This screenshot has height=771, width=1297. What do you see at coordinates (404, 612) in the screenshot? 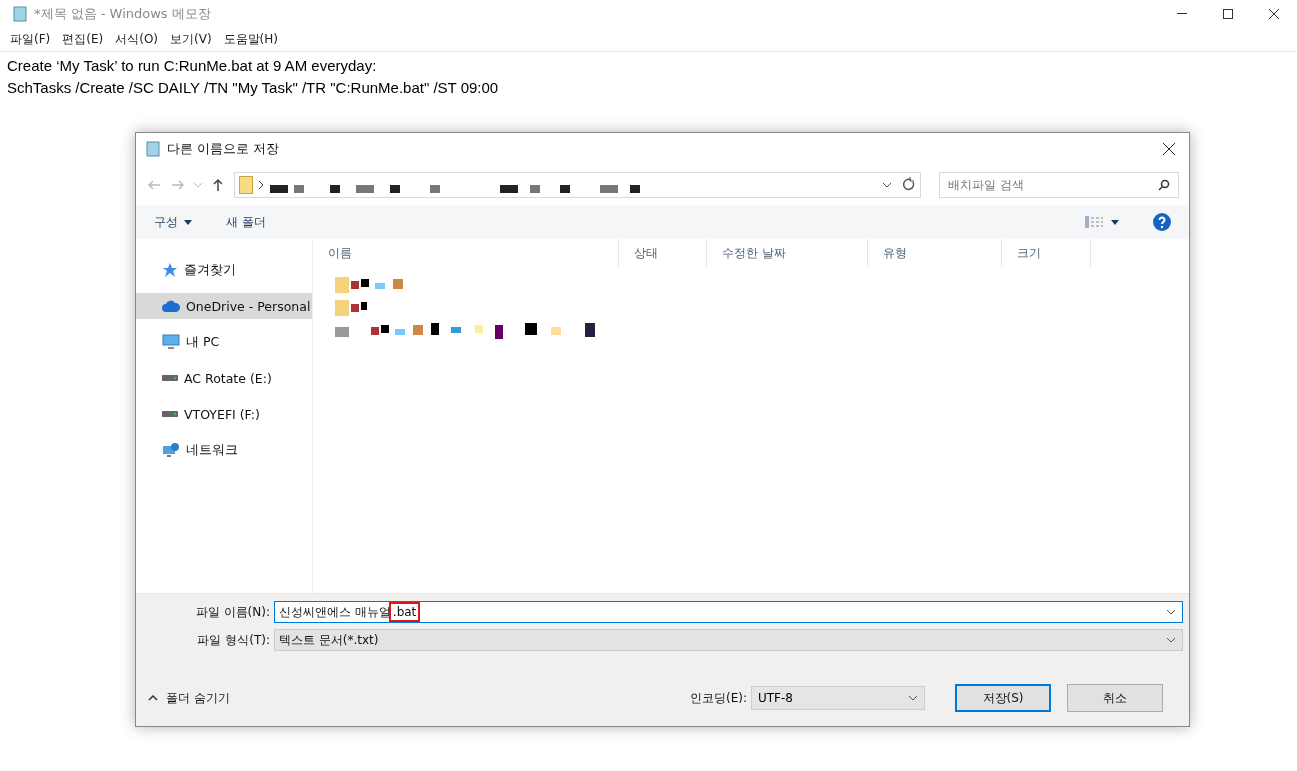
I see `highlighted-text: .bat` at bounding box center [404, 612].